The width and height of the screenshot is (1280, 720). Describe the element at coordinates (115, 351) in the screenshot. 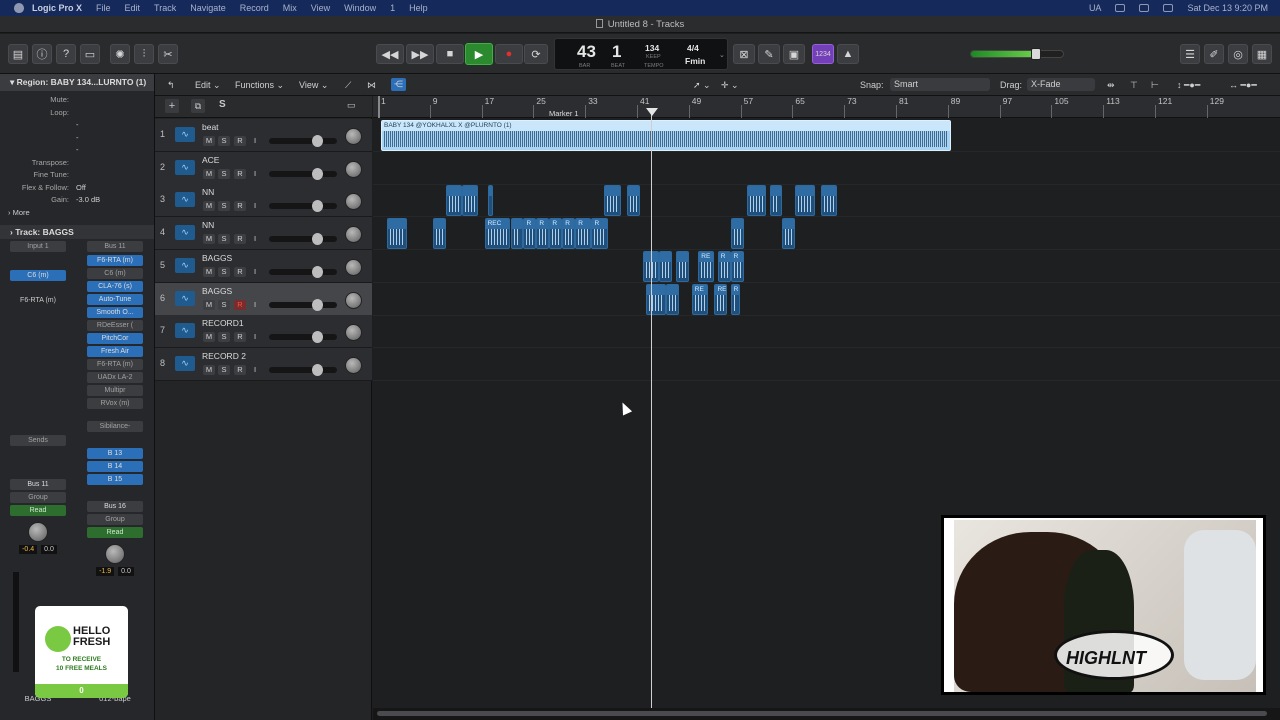

I see `strip2-plugin-7: Fresh Air` at that location.